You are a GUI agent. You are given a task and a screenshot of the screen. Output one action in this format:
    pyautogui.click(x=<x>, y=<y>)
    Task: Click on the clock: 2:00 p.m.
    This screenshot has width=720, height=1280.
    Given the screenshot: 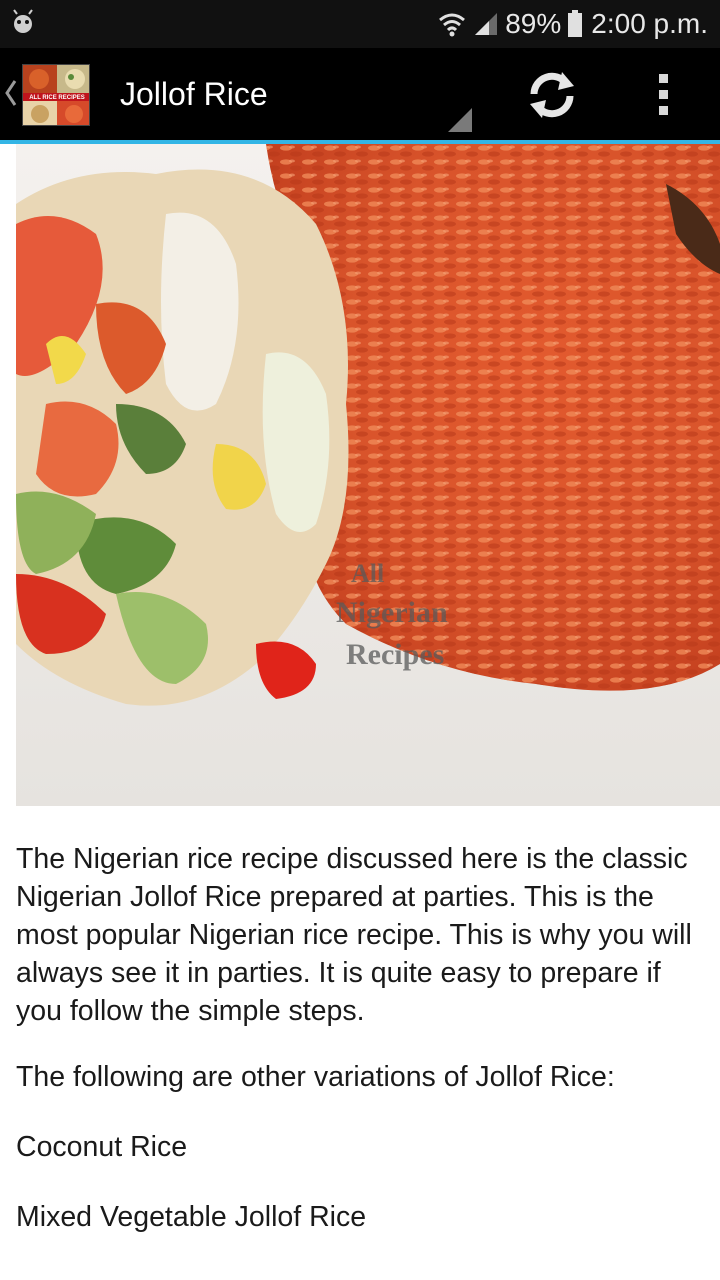 What is the action you would take?
    pyautogui.click(x=649, y=23)
    